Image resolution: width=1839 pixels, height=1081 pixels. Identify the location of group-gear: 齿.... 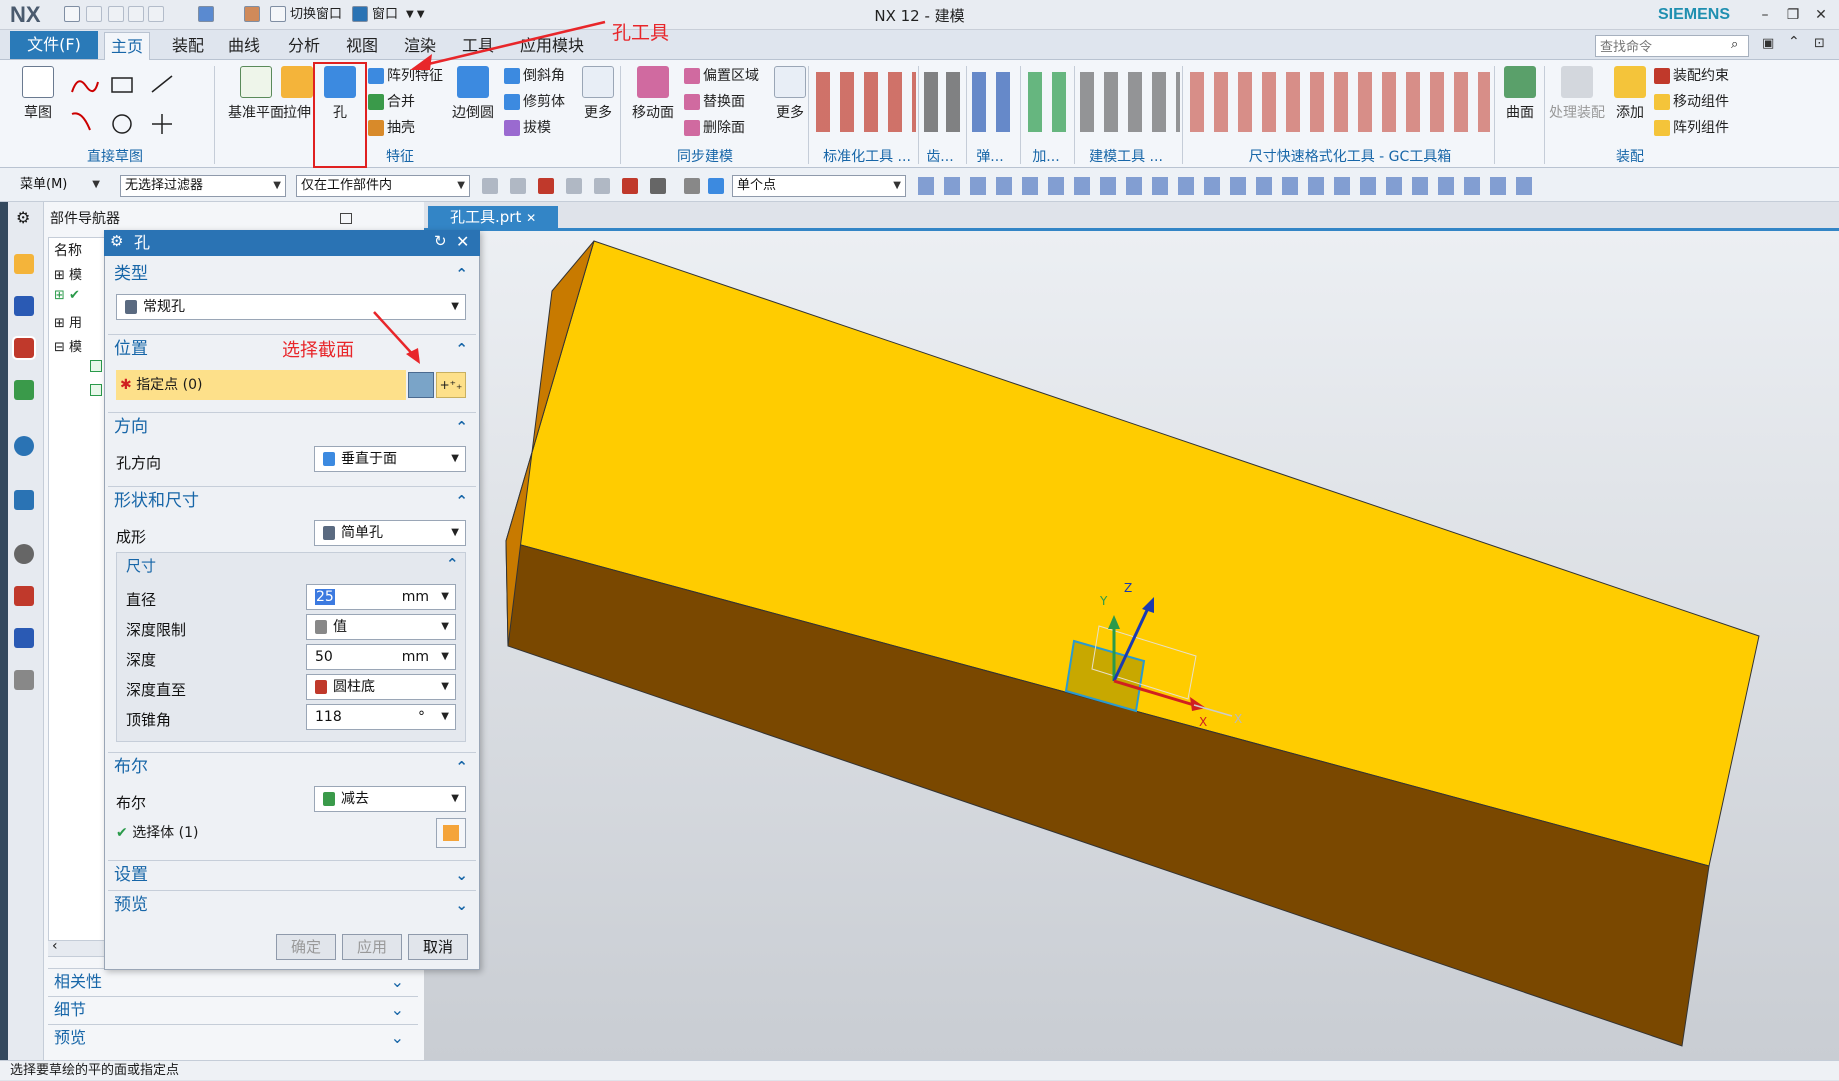
(940, 156).